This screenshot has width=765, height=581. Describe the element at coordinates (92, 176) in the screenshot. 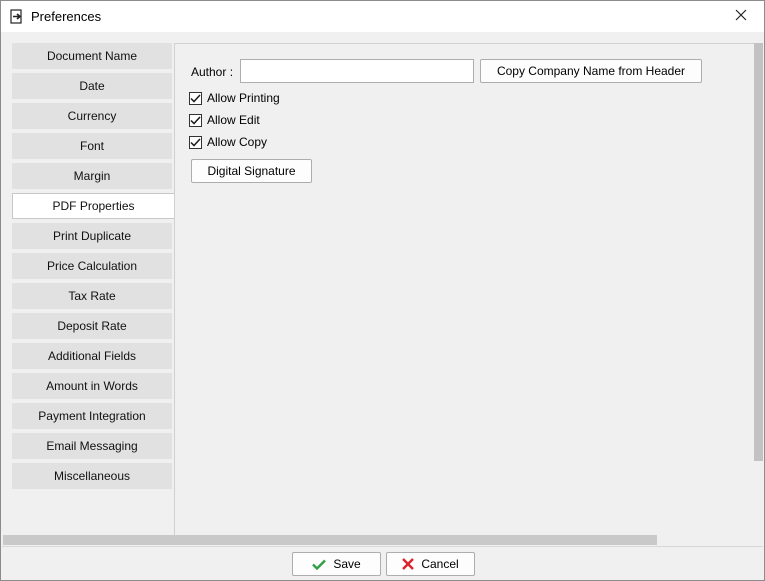

I see `sidebar-item-margin: Margin` at that location.